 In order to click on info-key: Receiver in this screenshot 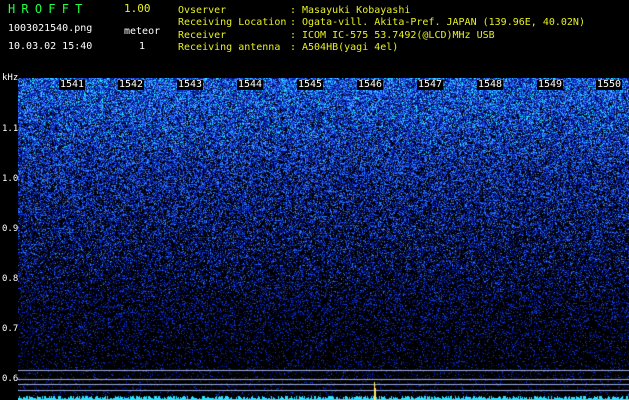, I will do `click(202, 35)`.